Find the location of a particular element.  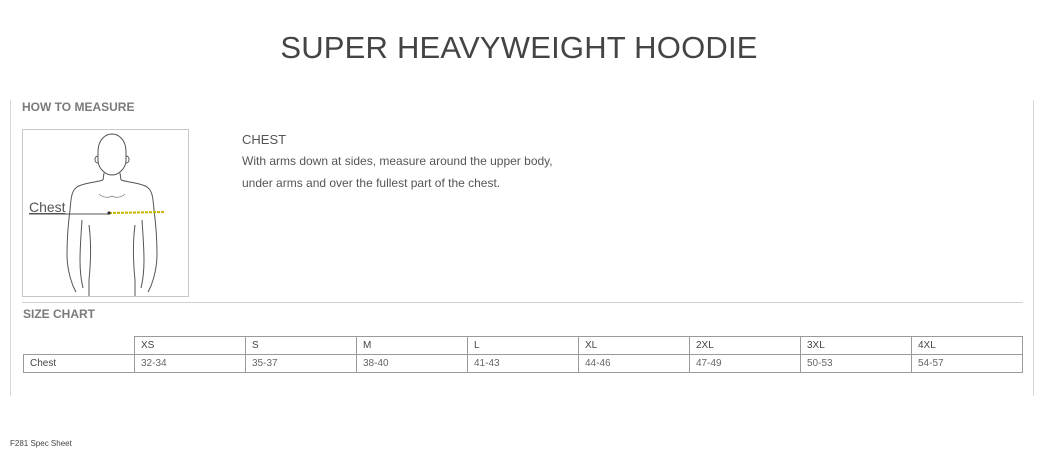

page-title: SUPER HEAVYWEIGHT HOODIE is located at coordinates (519, 47).